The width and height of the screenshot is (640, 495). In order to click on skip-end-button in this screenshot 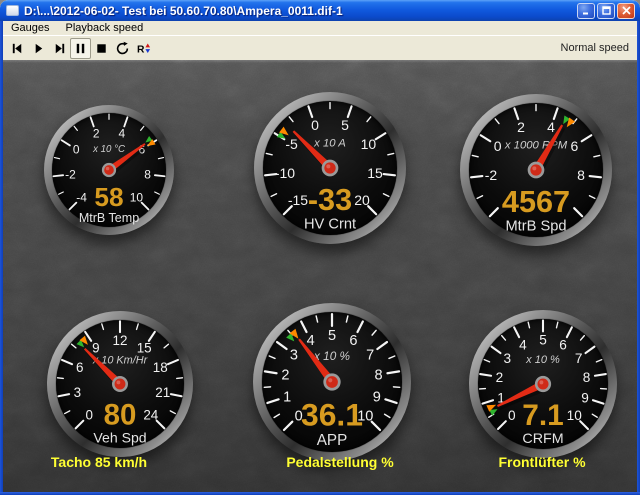, I will do `click(59, 48)`.